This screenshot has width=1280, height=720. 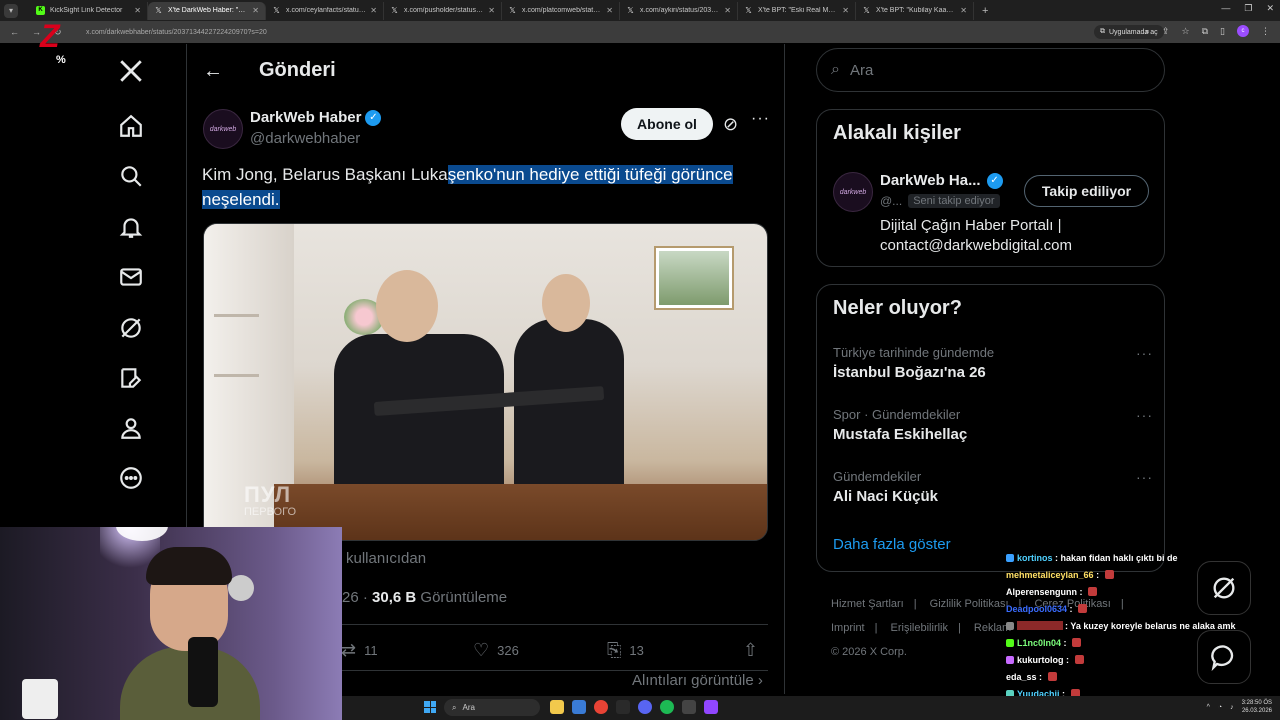 What do you see at coordinates (969, 604) in the screenshot?
I see `footer-privacy-link: Gizlilik Politikası` at bounding box center [969, 604].